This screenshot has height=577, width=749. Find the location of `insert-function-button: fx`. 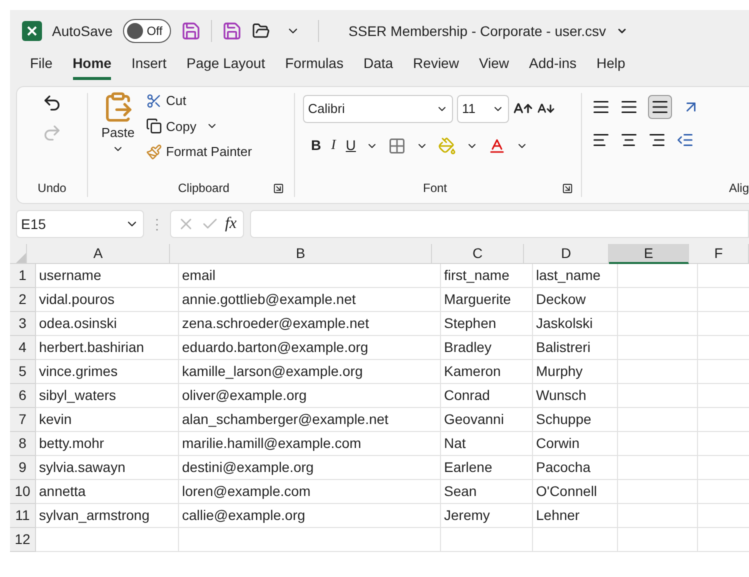

insert-function-button: fx is located at coordinates (231, 224).